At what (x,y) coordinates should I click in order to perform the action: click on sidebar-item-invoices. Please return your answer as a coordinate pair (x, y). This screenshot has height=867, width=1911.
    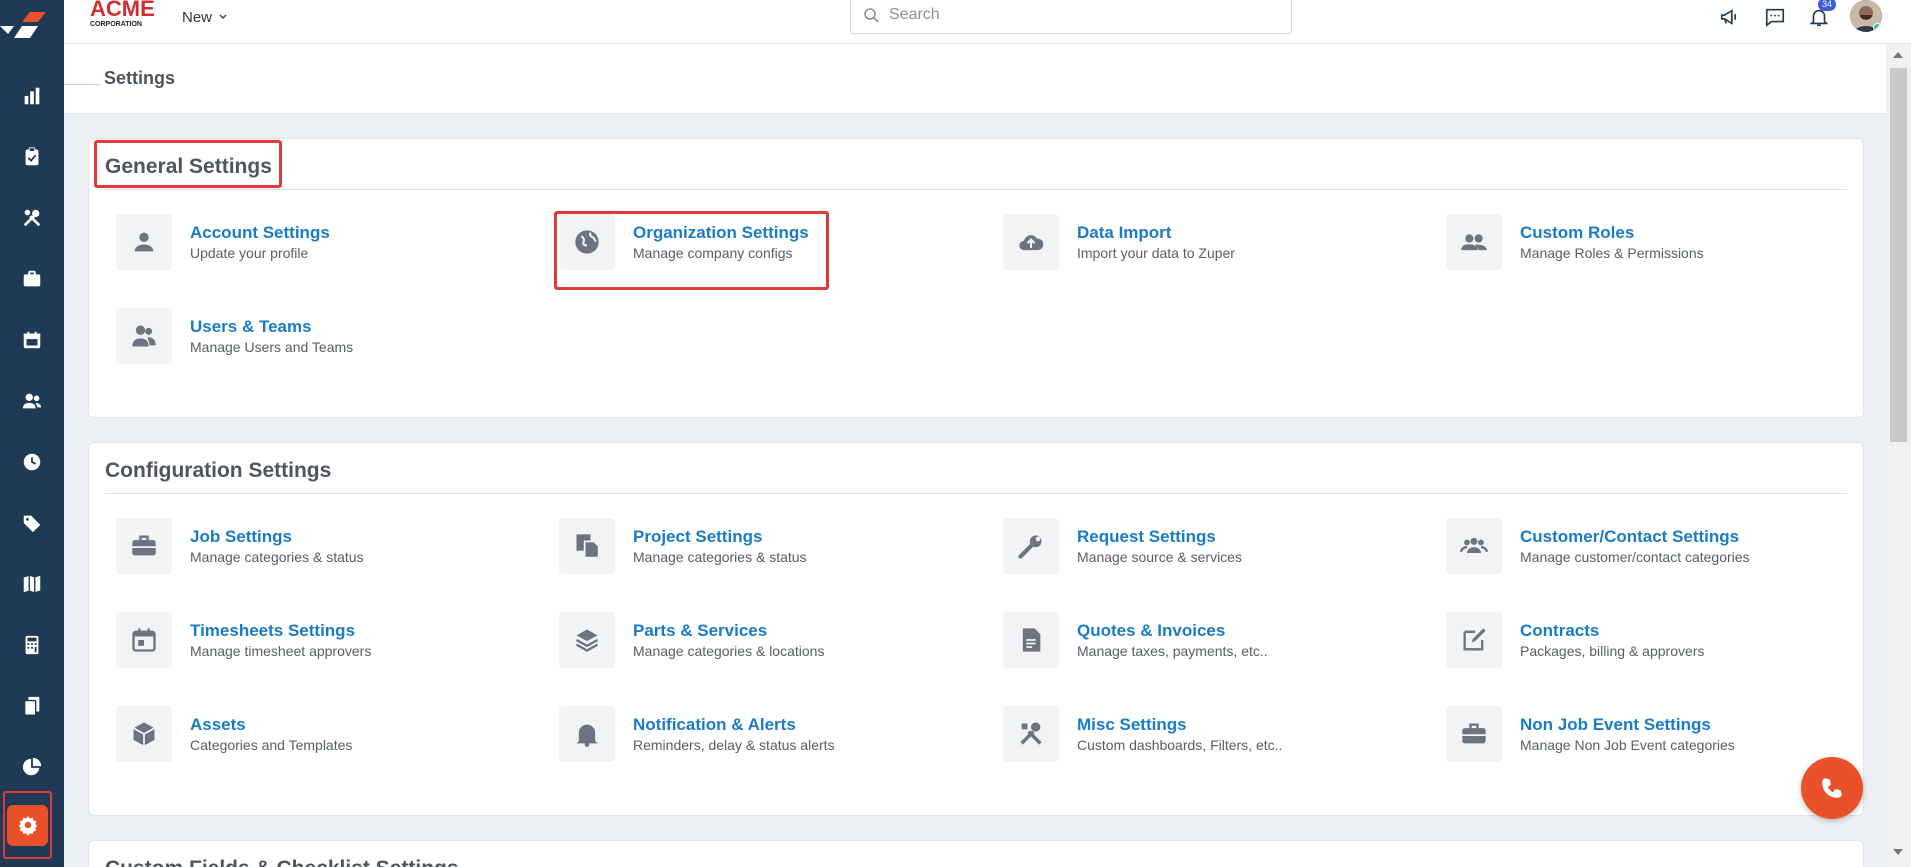
    Looking at the image, I should click on (32, 645).